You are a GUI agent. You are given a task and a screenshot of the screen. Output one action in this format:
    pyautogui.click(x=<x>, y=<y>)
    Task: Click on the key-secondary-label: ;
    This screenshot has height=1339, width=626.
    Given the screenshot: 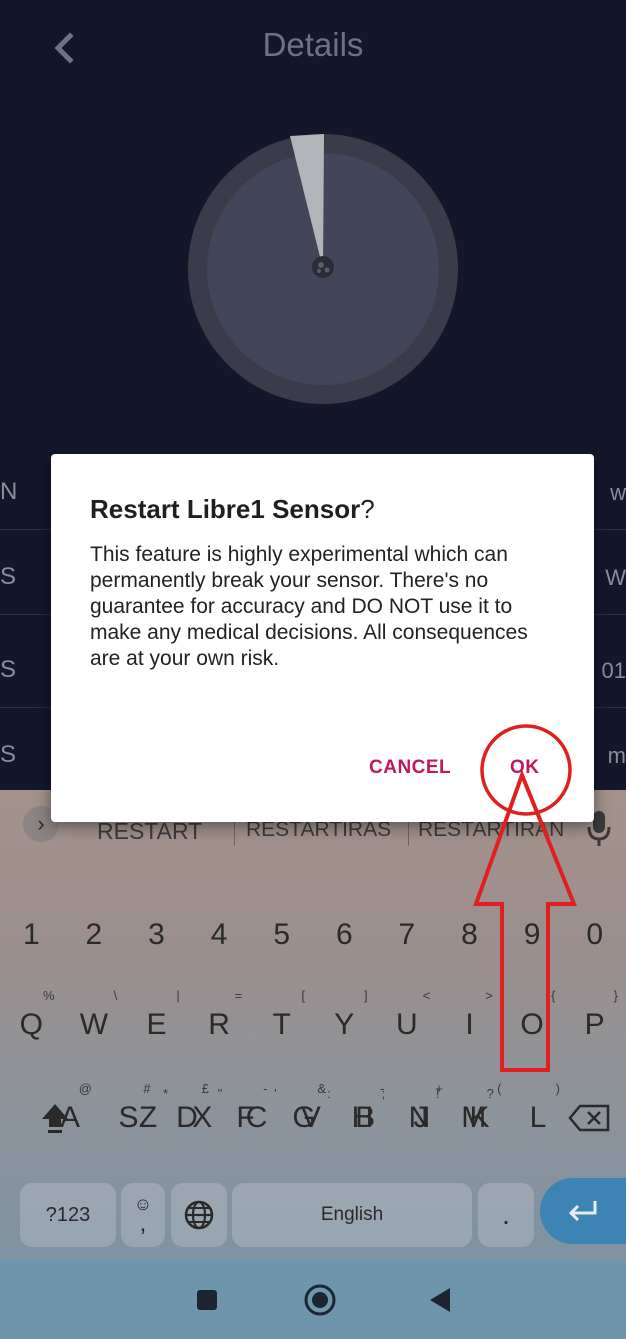 What is the action you would take?
    pyautogui.click(x=383, y=1093)
    